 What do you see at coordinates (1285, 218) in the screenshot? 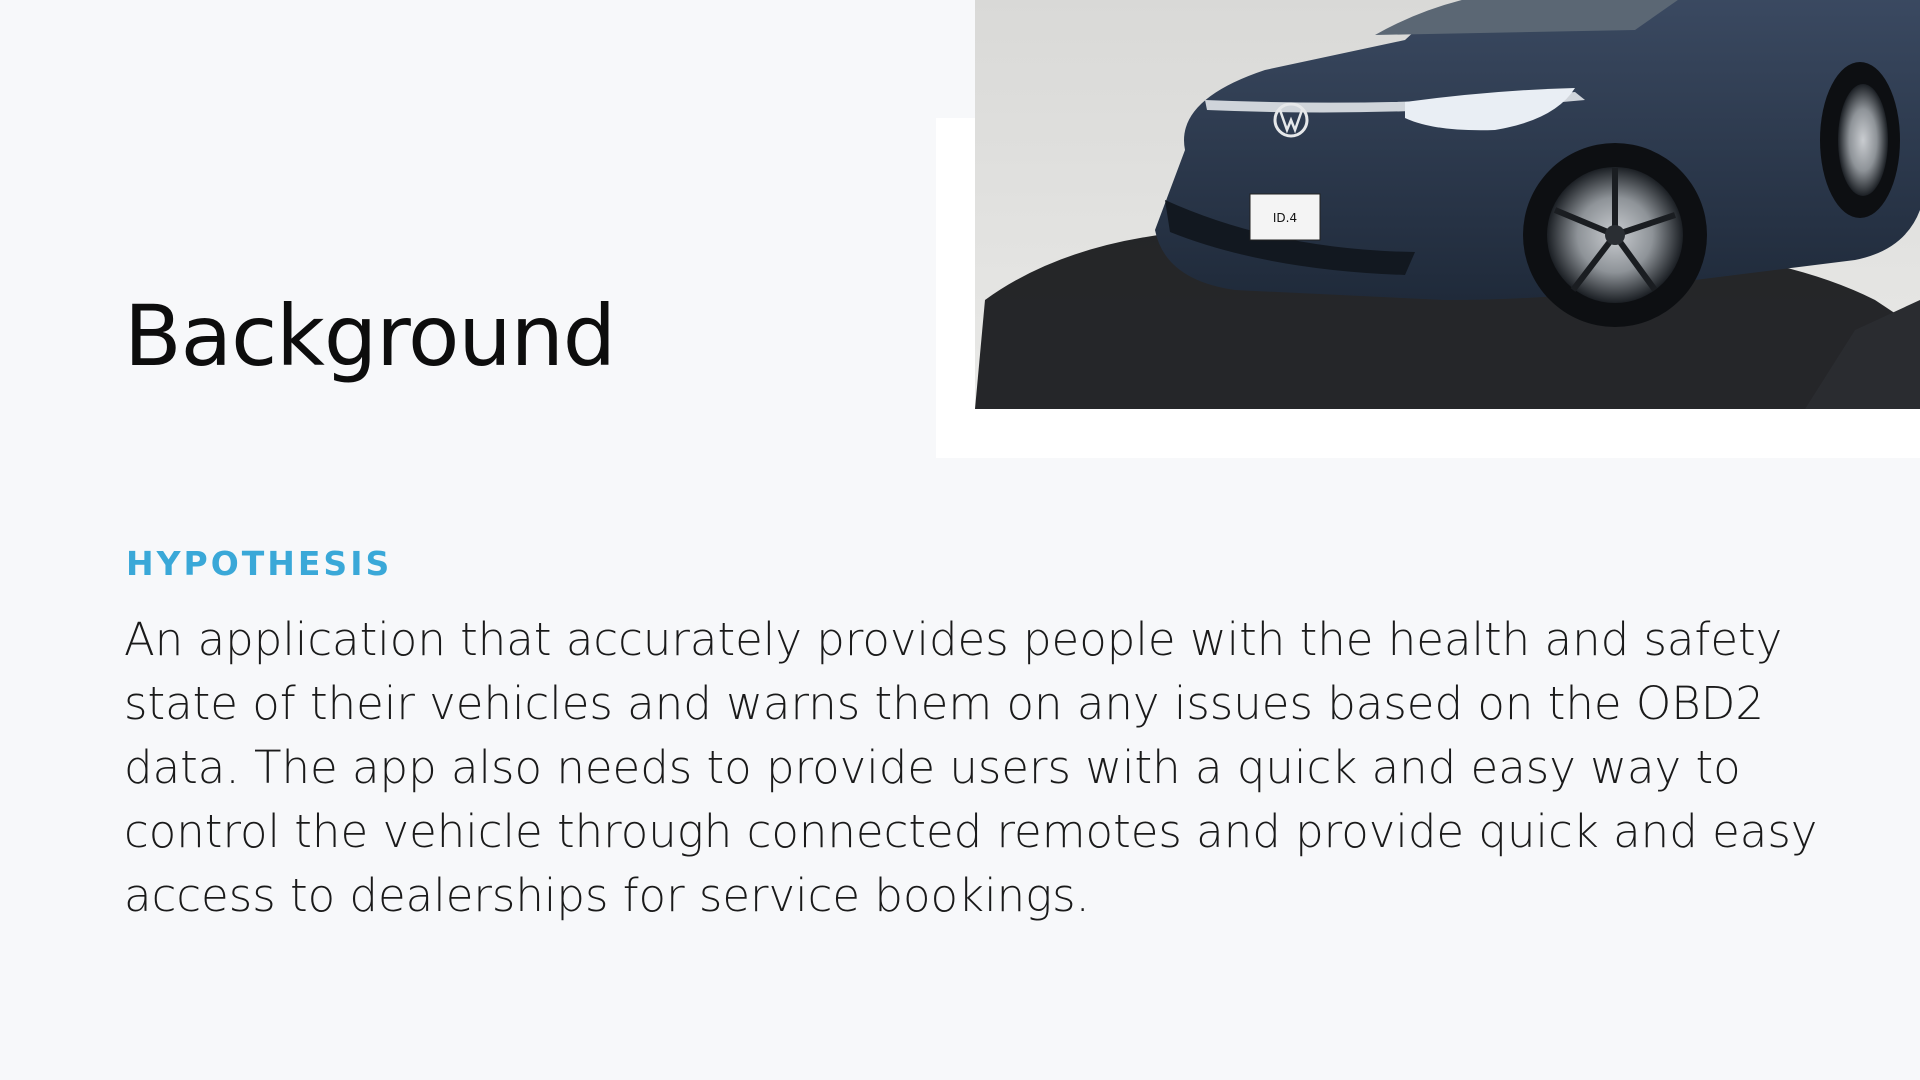
I see `svg-text: ID.4` at bounding box center [1285, 218].